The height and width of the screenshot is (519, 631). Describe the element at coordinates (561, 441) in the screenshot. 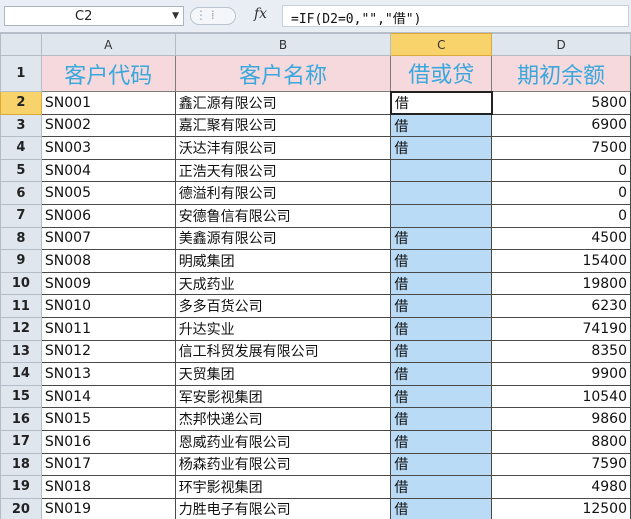

I see `cell-opening-balance: 8800` at that location.